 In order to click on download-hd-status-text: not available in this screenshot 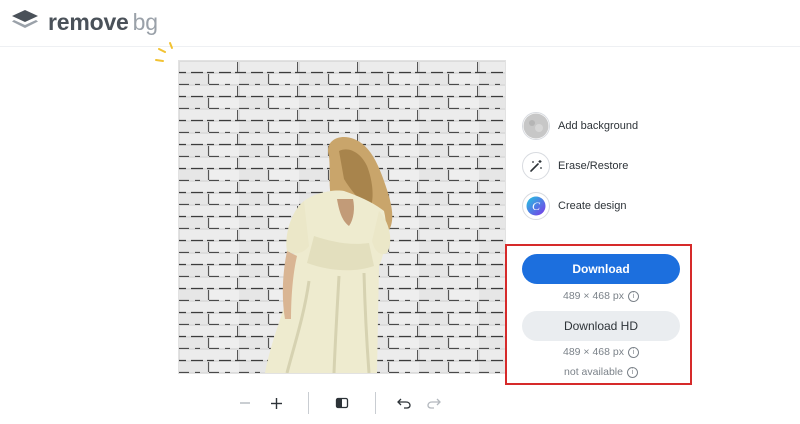, I will do `click(593, 372)`.